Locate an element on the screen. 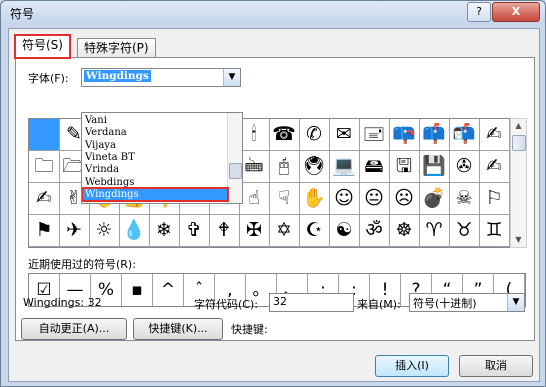 The image size is (546, 387). symbol-cell: ☹ is located at coordinates (404, 199).